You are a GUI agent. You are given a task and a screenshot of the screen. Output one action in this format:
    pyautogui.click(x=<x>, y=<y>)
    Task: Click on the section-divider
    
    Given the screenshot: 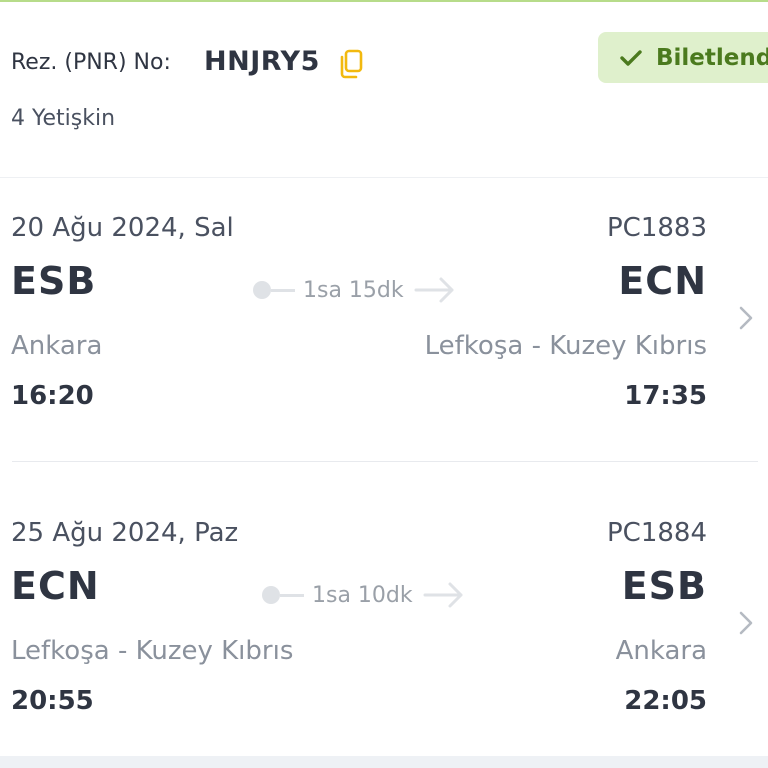 What is the action you would take?
    pyautogui.click(x=384, y=177)
    